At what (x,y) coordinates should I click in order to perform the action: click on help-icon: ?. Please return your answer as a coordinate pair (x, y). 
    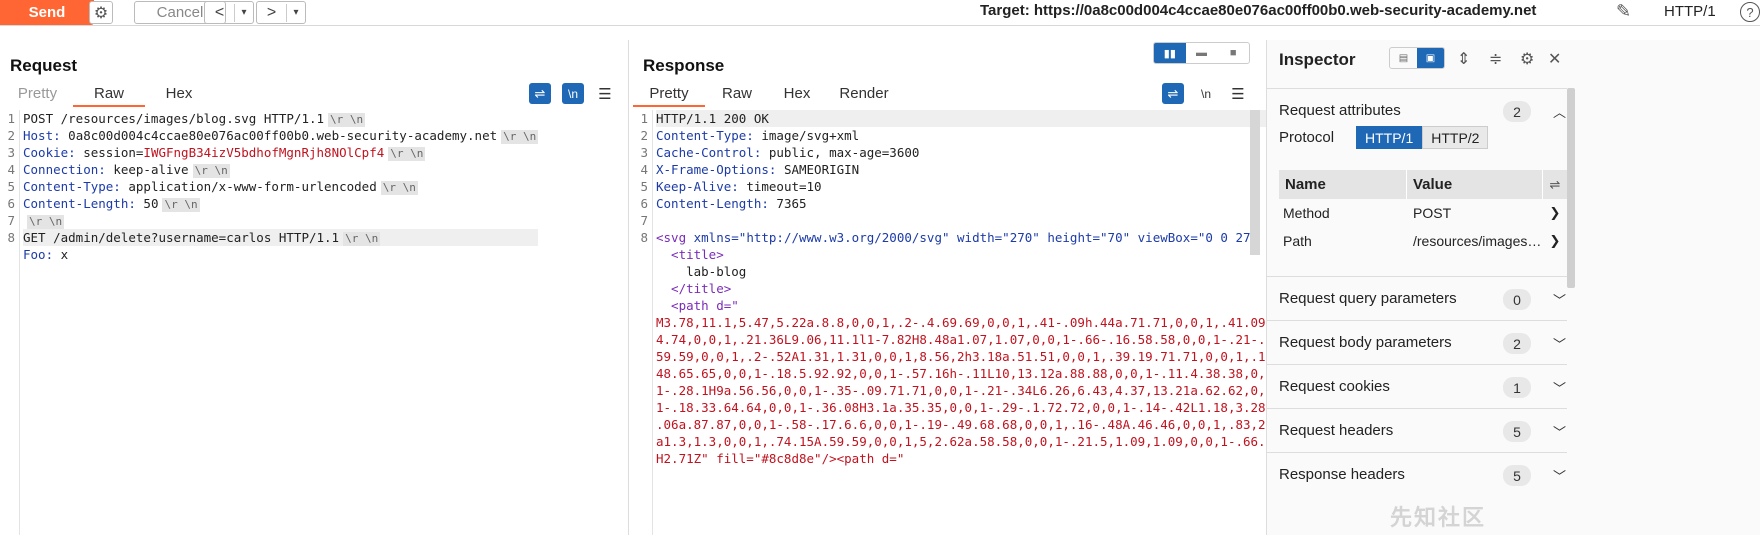
    Looking at the image, I should click on (1750, 12).